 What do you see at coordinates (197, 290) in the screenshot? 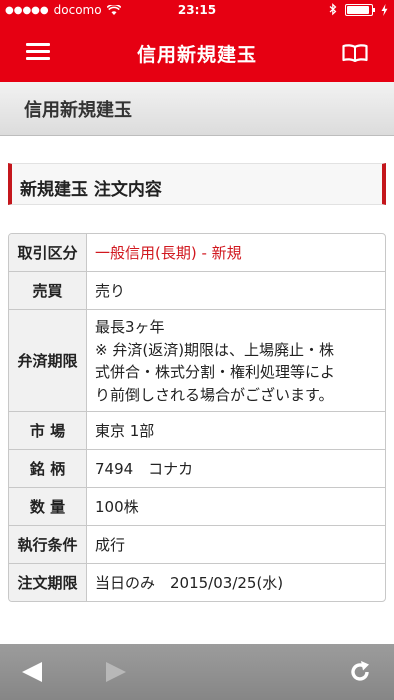
I see `table-row-buy-sell: 売買 売り` at bounding box center [197, 290].